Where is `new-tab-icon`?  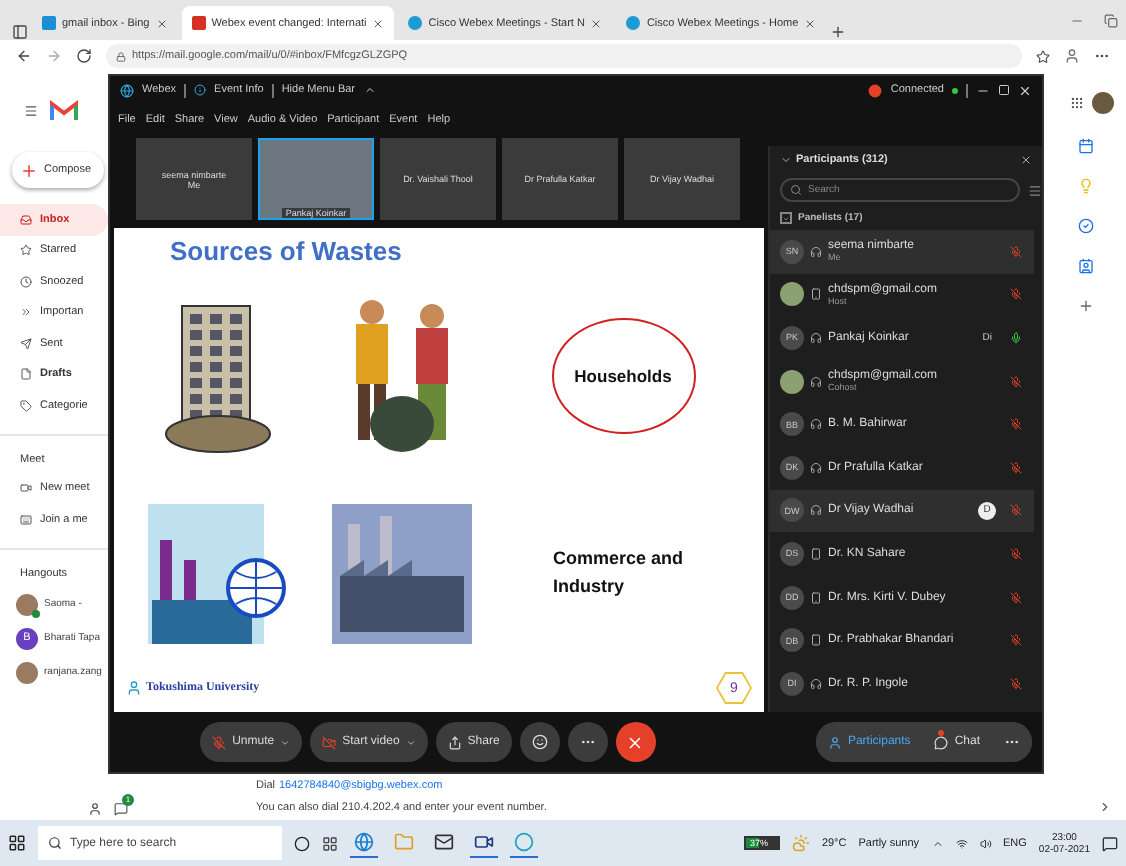 new-tab-icon is located at coordinates (838, 32).